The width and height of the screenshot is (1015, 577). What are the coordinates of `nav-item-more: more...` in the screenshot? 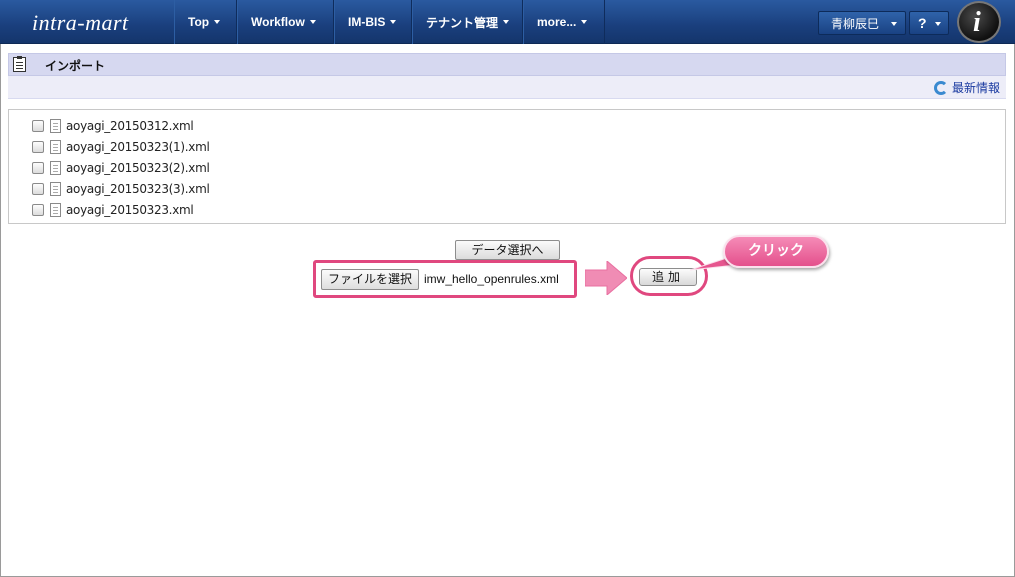 It's located at (564, 22).